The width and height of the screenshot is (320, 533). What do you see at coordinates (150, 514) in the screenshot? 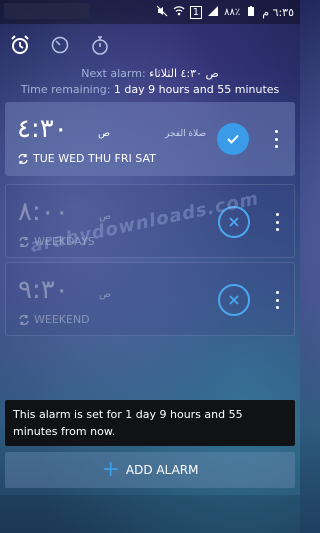
I see `navigation-bar` at bounding box center [150, 514].